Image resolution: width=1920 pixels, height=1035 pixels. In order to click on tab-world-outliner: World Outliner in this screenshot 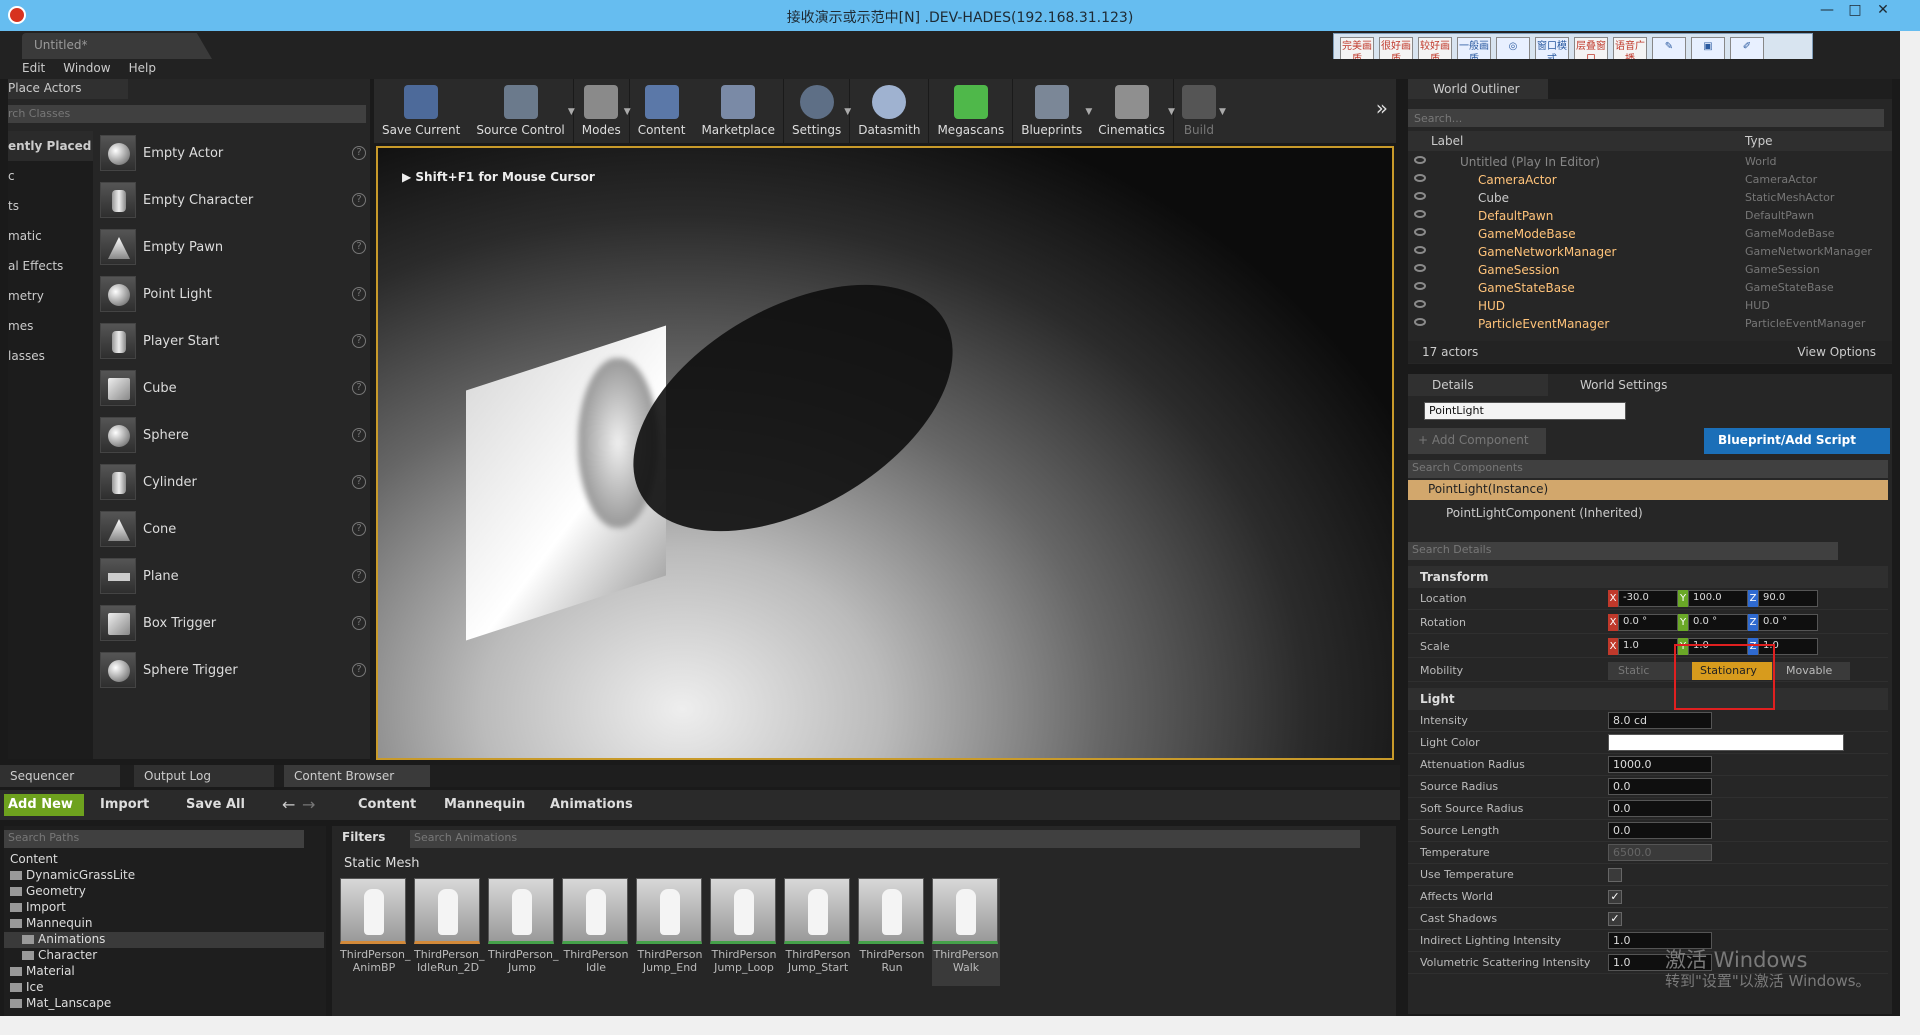, I will do `click(1478, 89)`.